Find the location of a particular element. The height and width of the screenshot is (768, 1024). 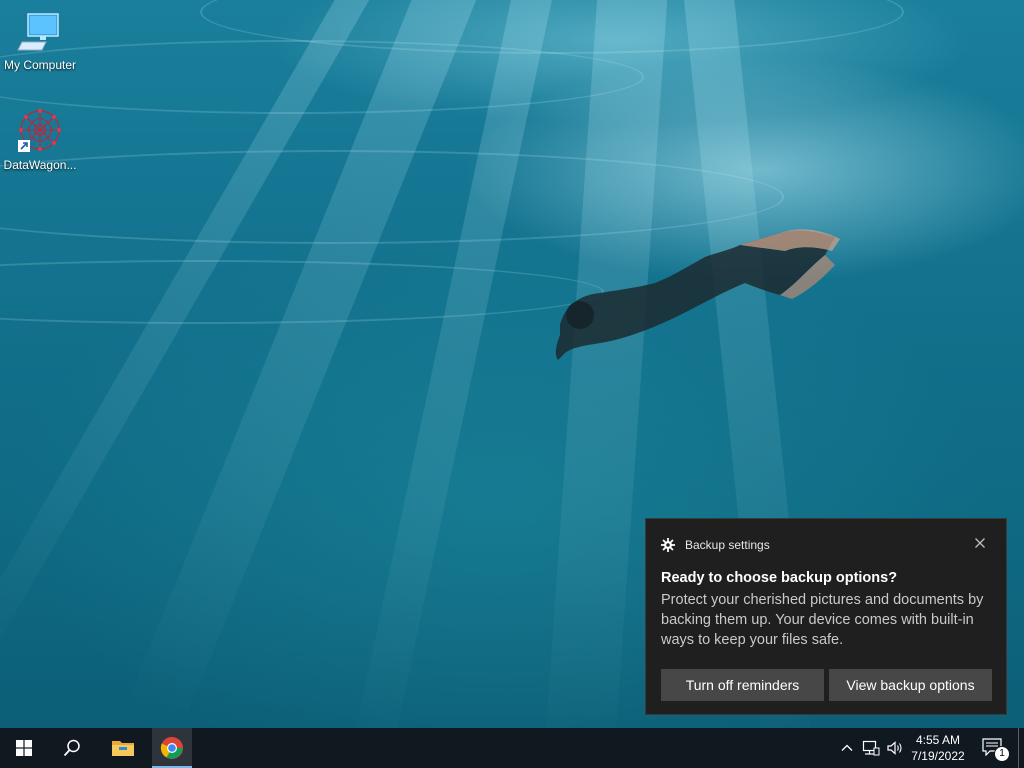

close-icon is located at coordinates (980, 543).